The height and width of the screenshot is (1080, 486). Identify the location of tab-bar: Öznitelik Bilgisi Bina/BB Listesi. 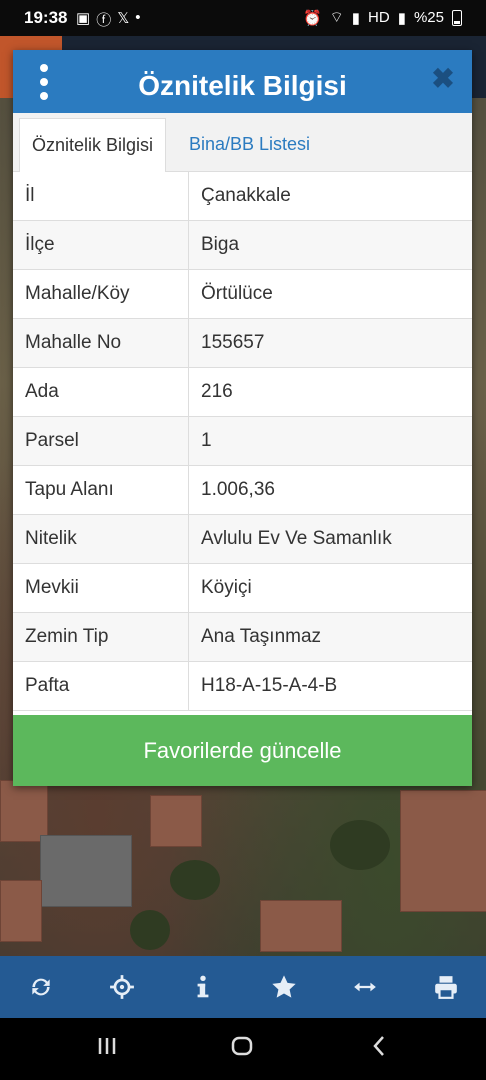
(242, 142).